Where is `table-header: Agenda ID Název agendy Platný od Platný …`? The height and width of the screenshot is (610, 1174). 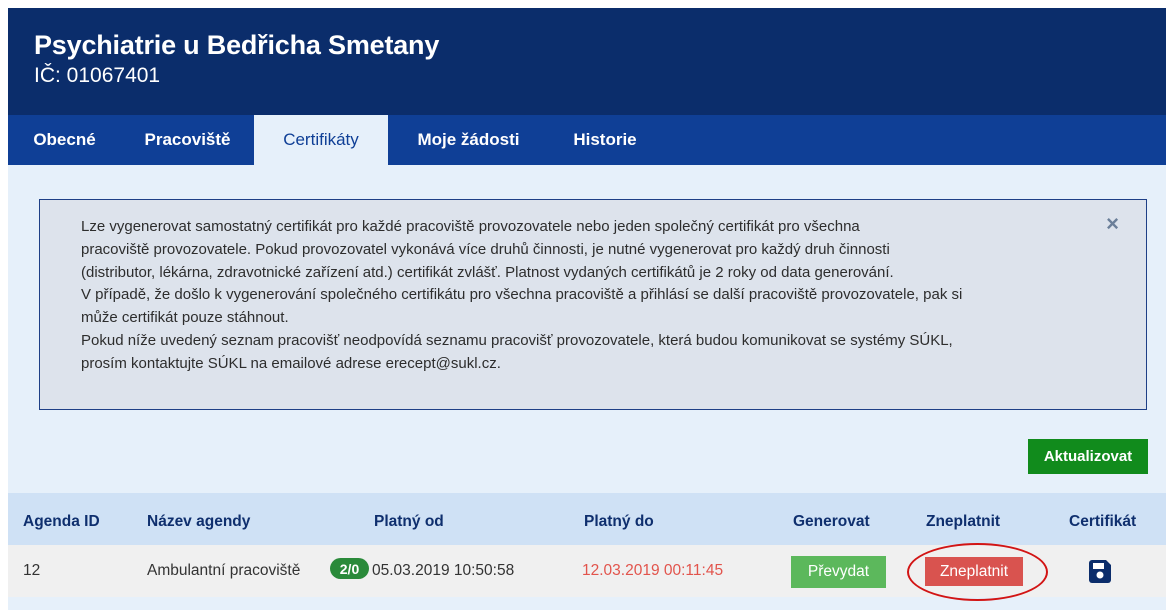 table-header: Agenda ID Název agendy Platný od Platný … is located at coordinates (587, 519).